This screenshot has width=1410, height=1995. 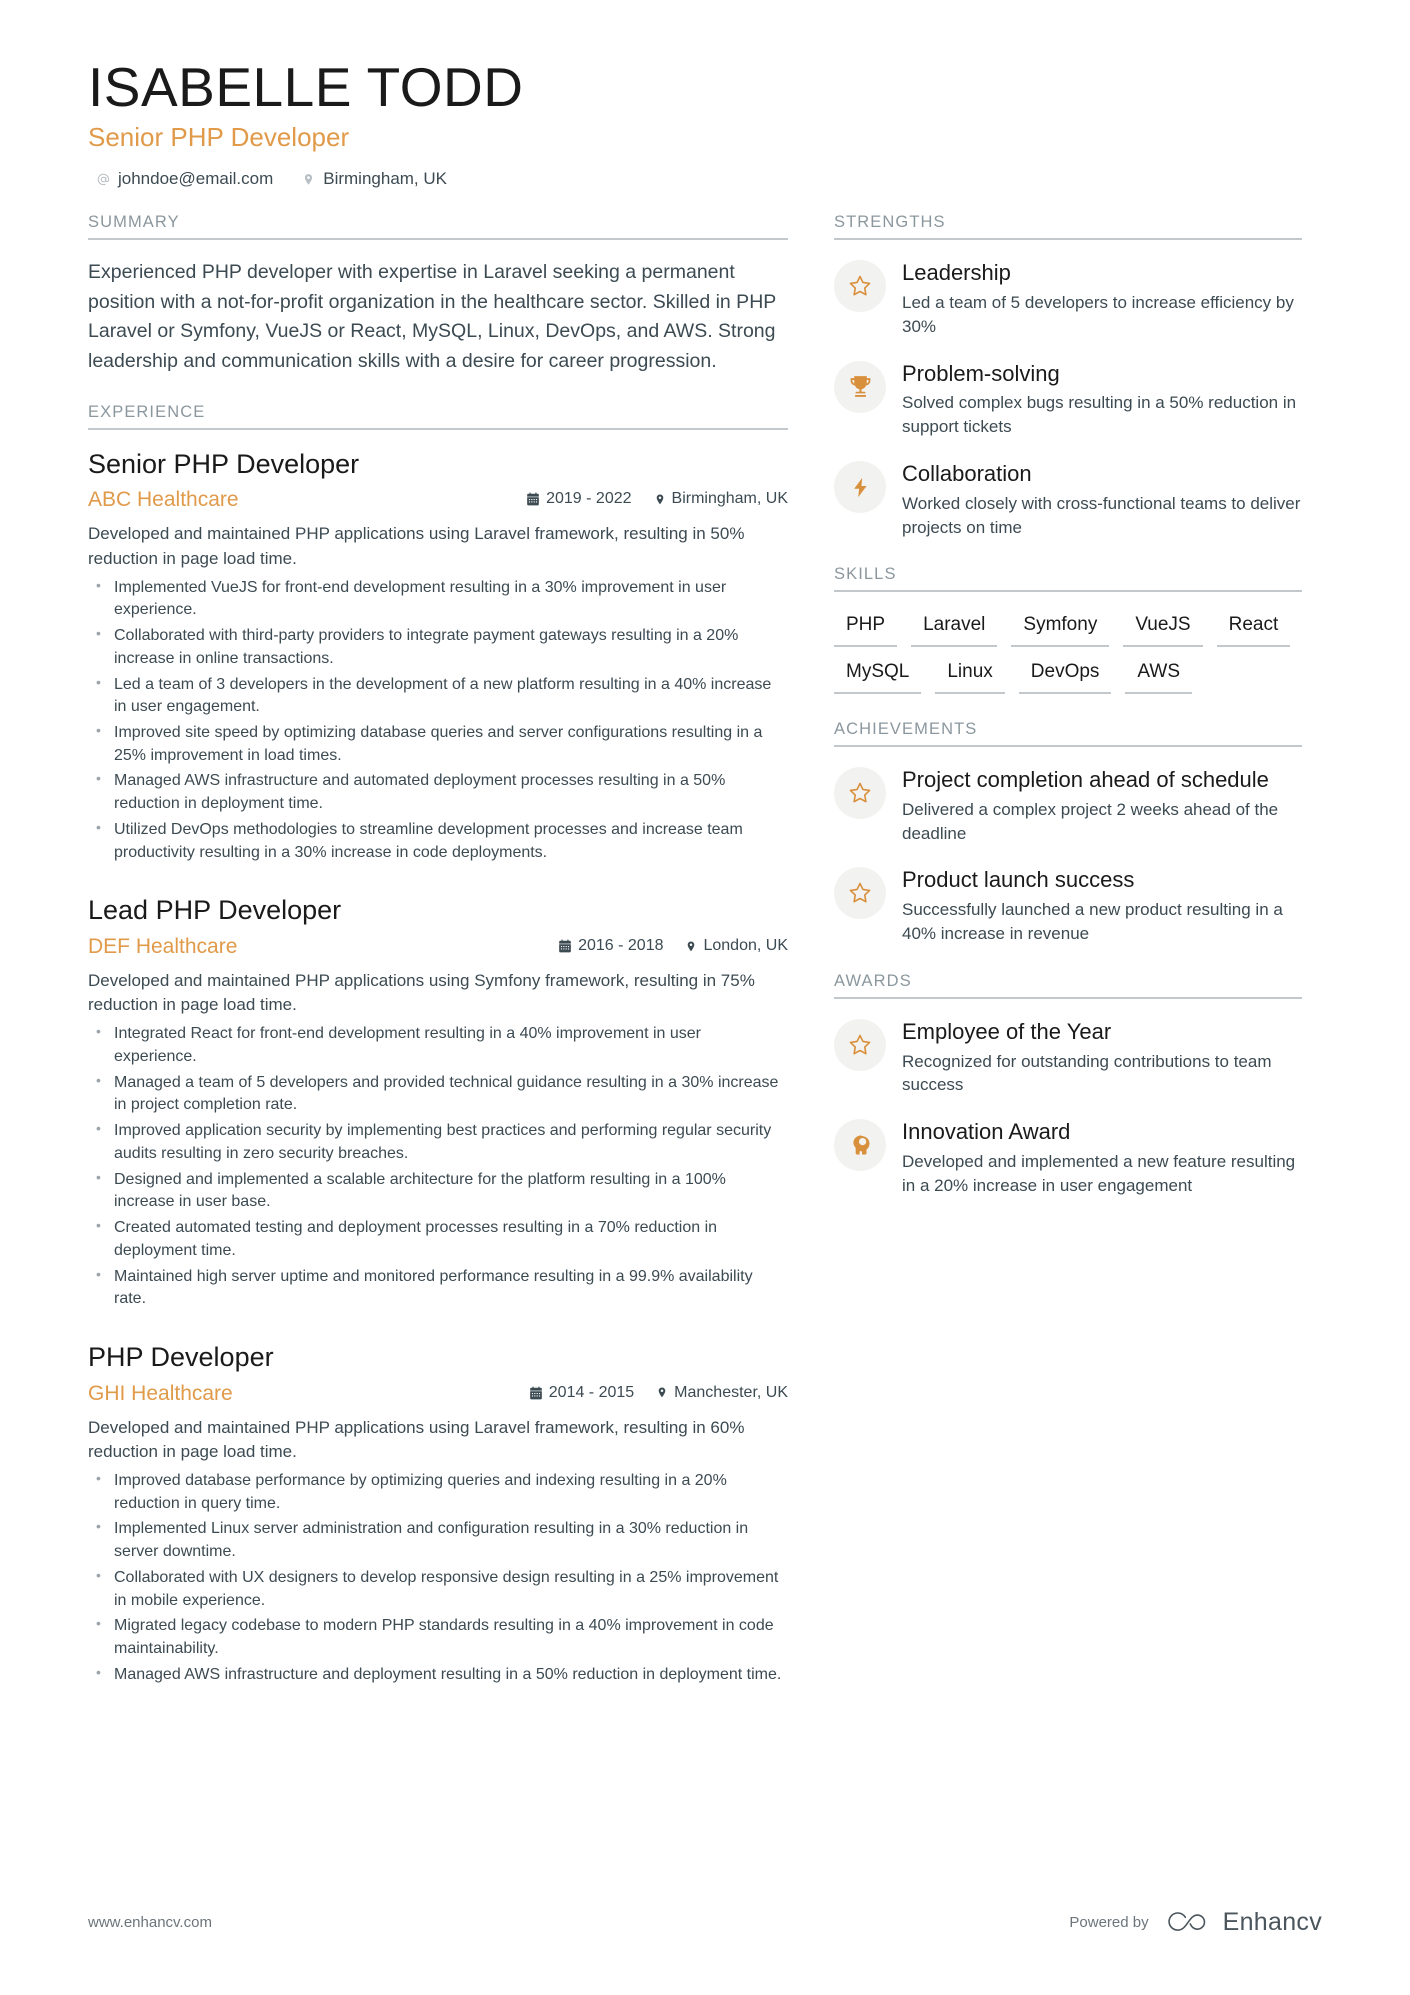 I want to click on experience-section-title: EXPERIENCE, so click(x=438, y=416).